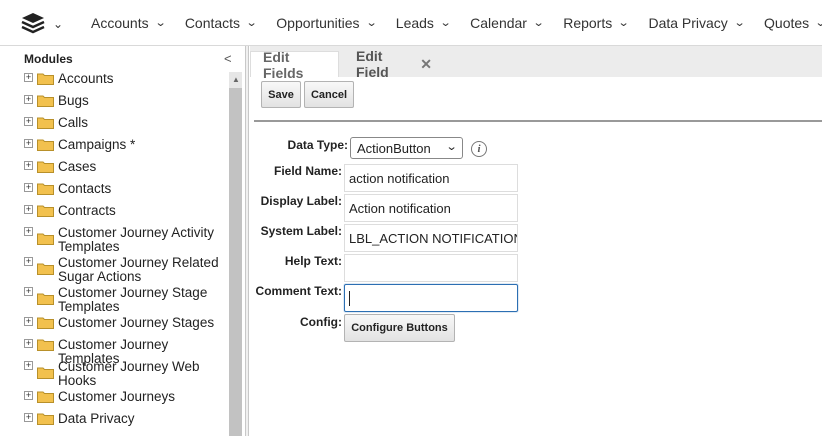  I want to click on nav-accounts: Accounts ⌄, so click(129, 23).